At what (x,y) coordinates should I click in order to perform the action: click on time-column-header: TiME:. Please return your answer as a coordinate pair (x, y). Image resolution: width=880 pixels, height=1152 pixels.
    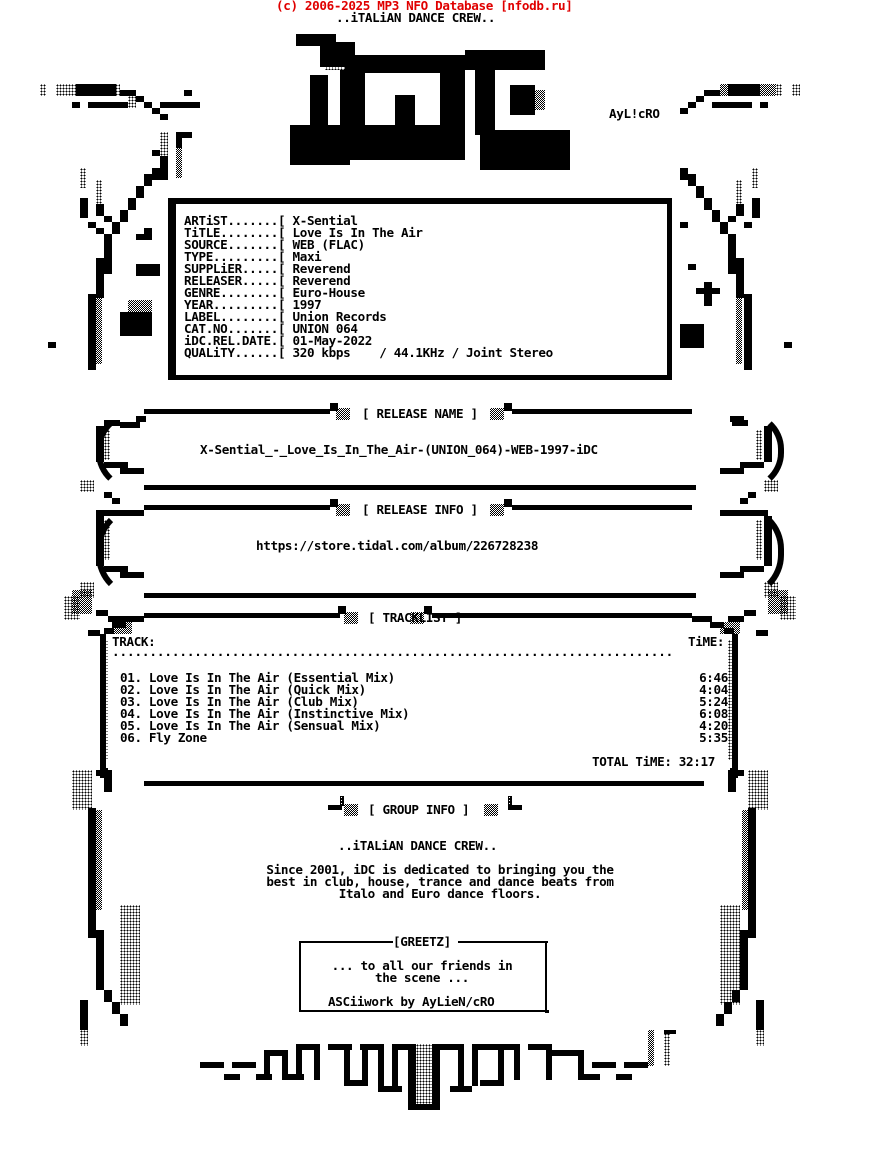
    Looking at the image, I should click on (706, 641).